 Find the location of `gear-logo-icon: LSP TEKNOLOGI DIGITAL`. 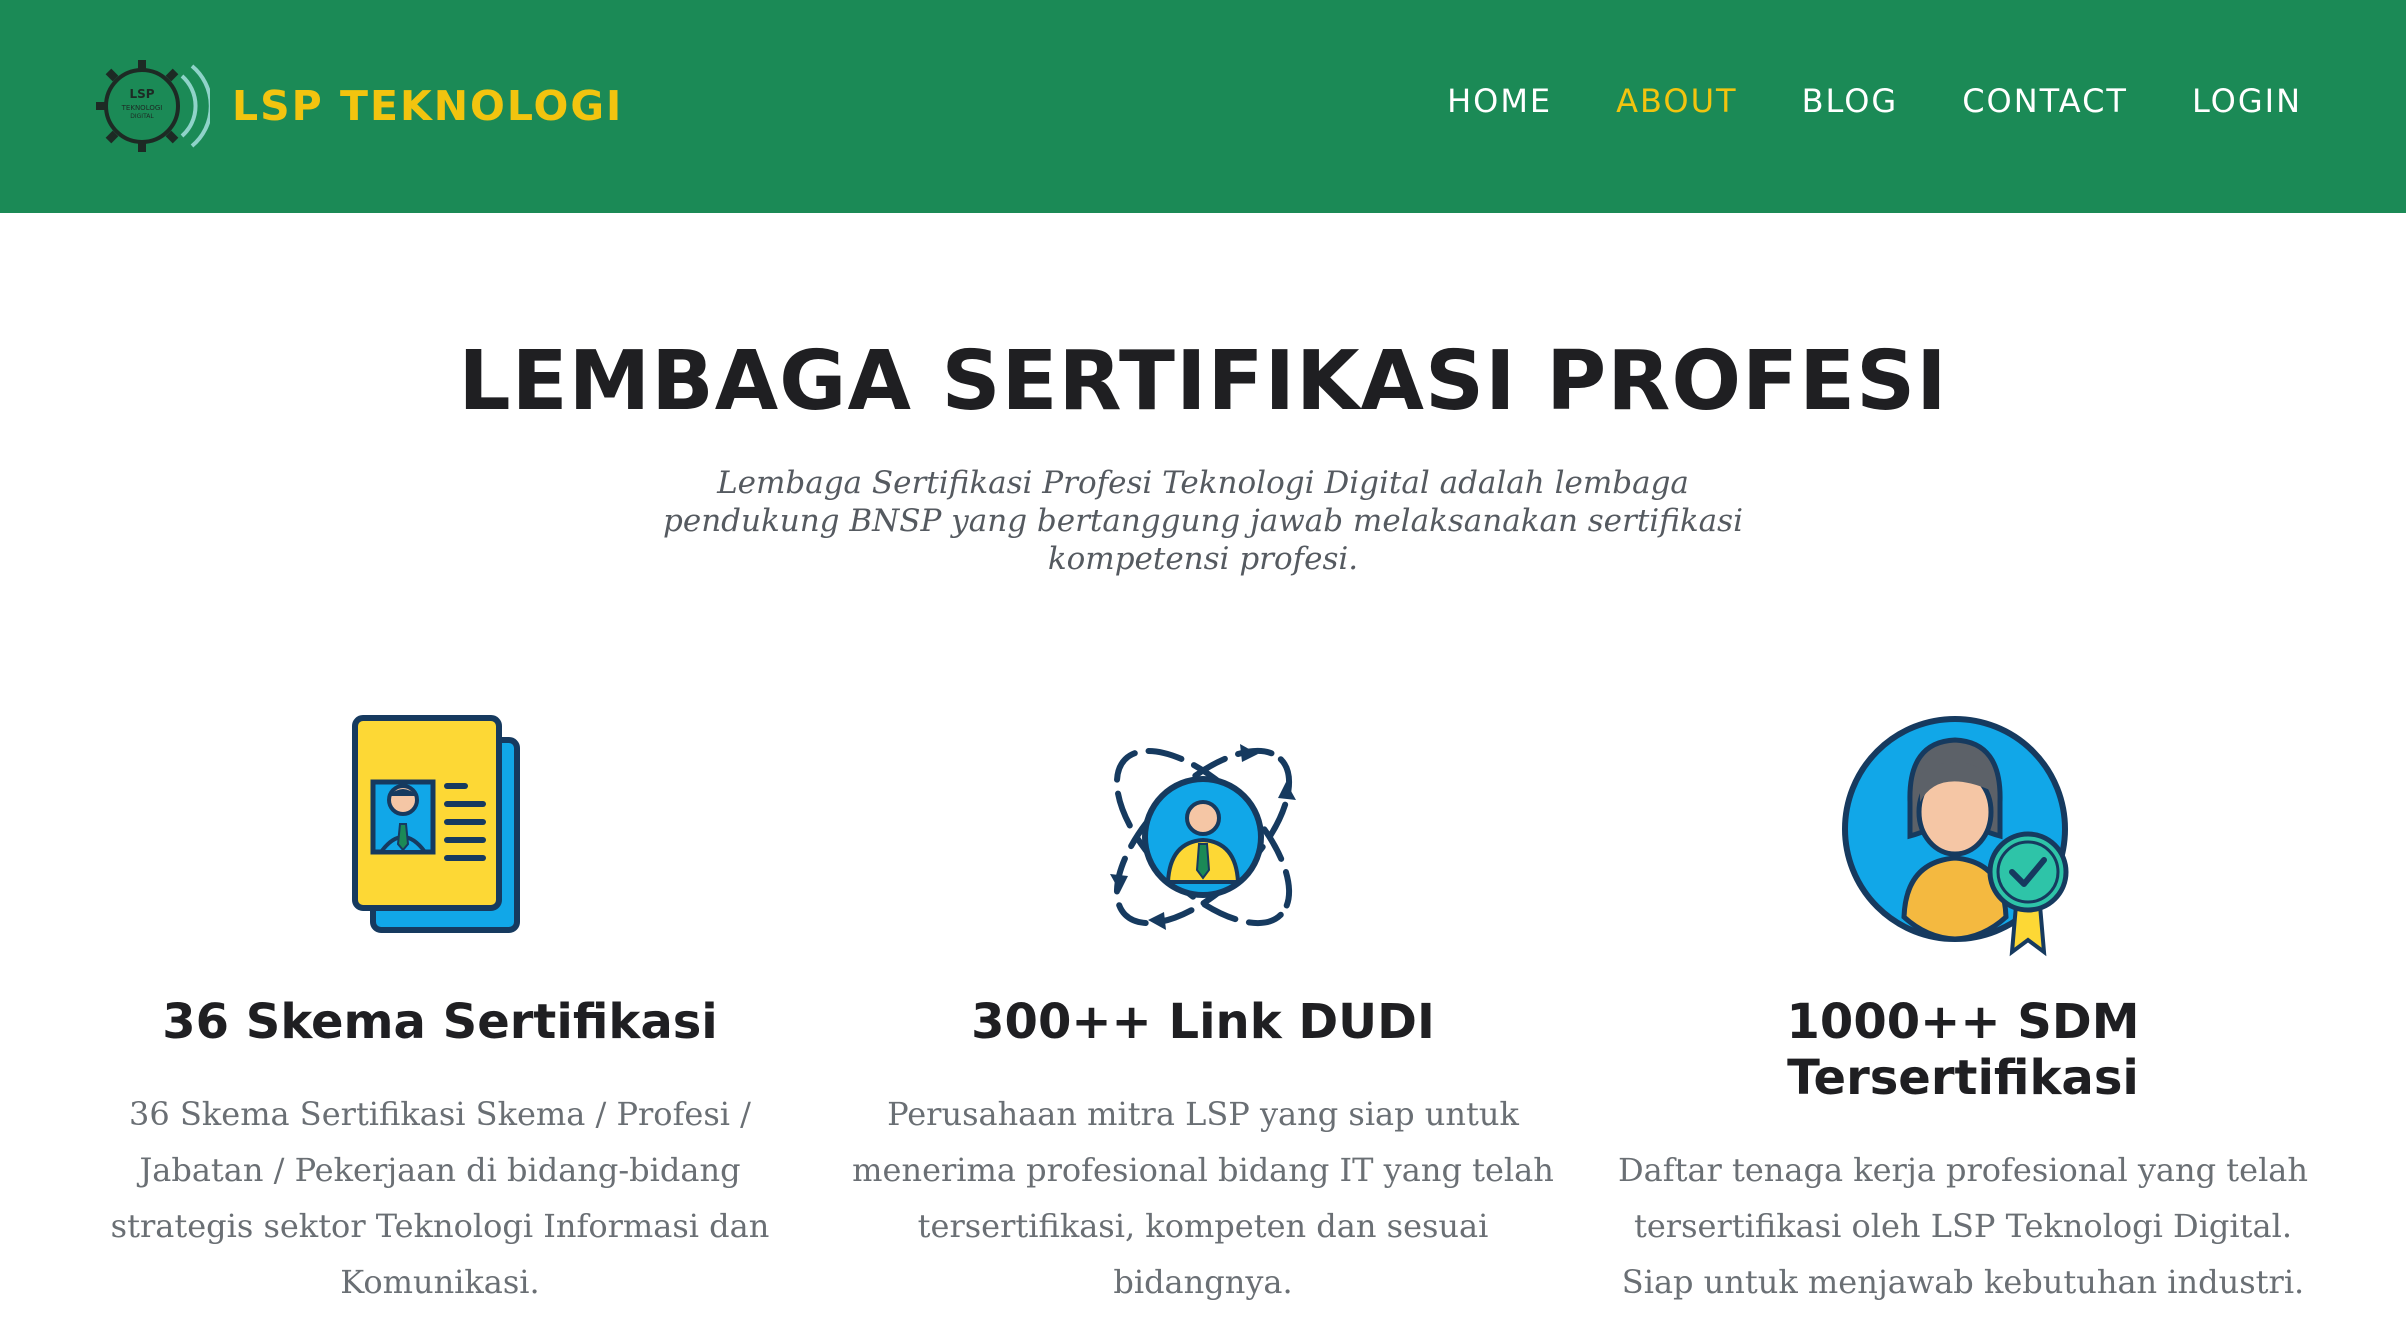

gear-logo-icon: LSP TEKNOLOGI DIGITAL is located at coordinates (153, 106).